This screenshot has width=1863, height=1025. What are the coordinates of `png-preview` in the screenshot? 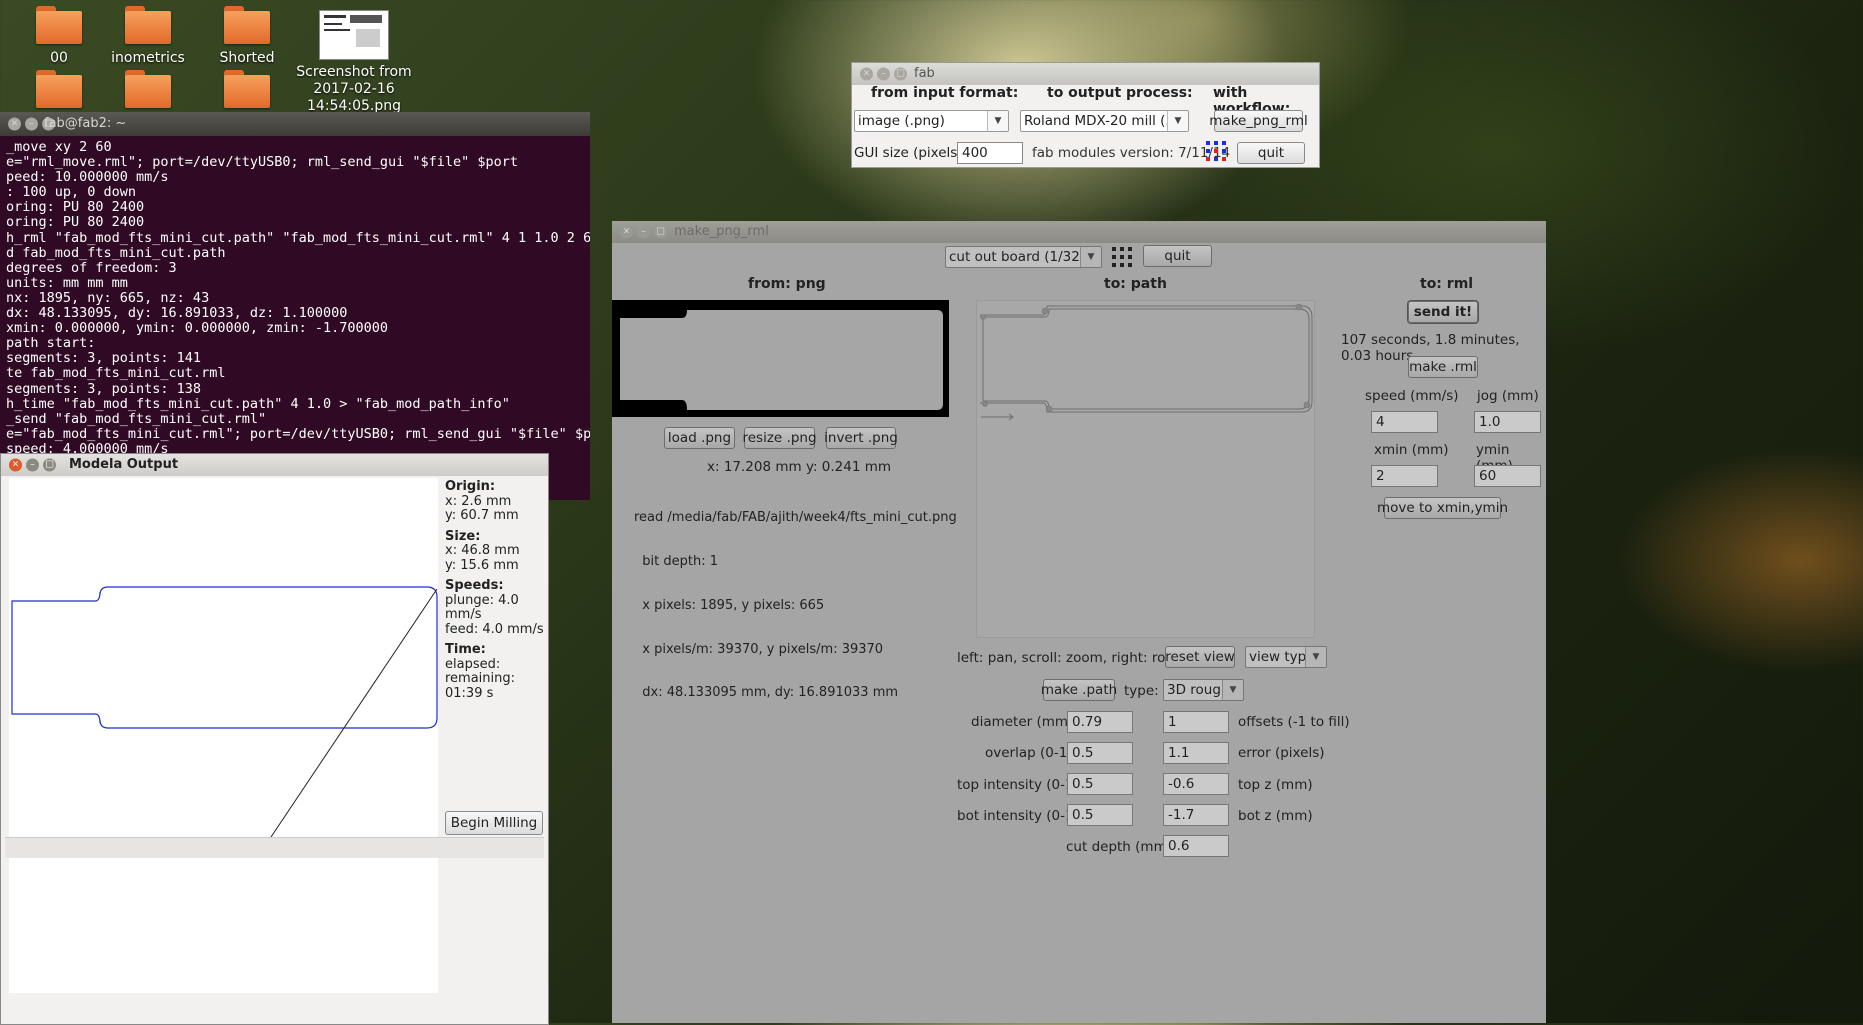 It's located at (780, 358).